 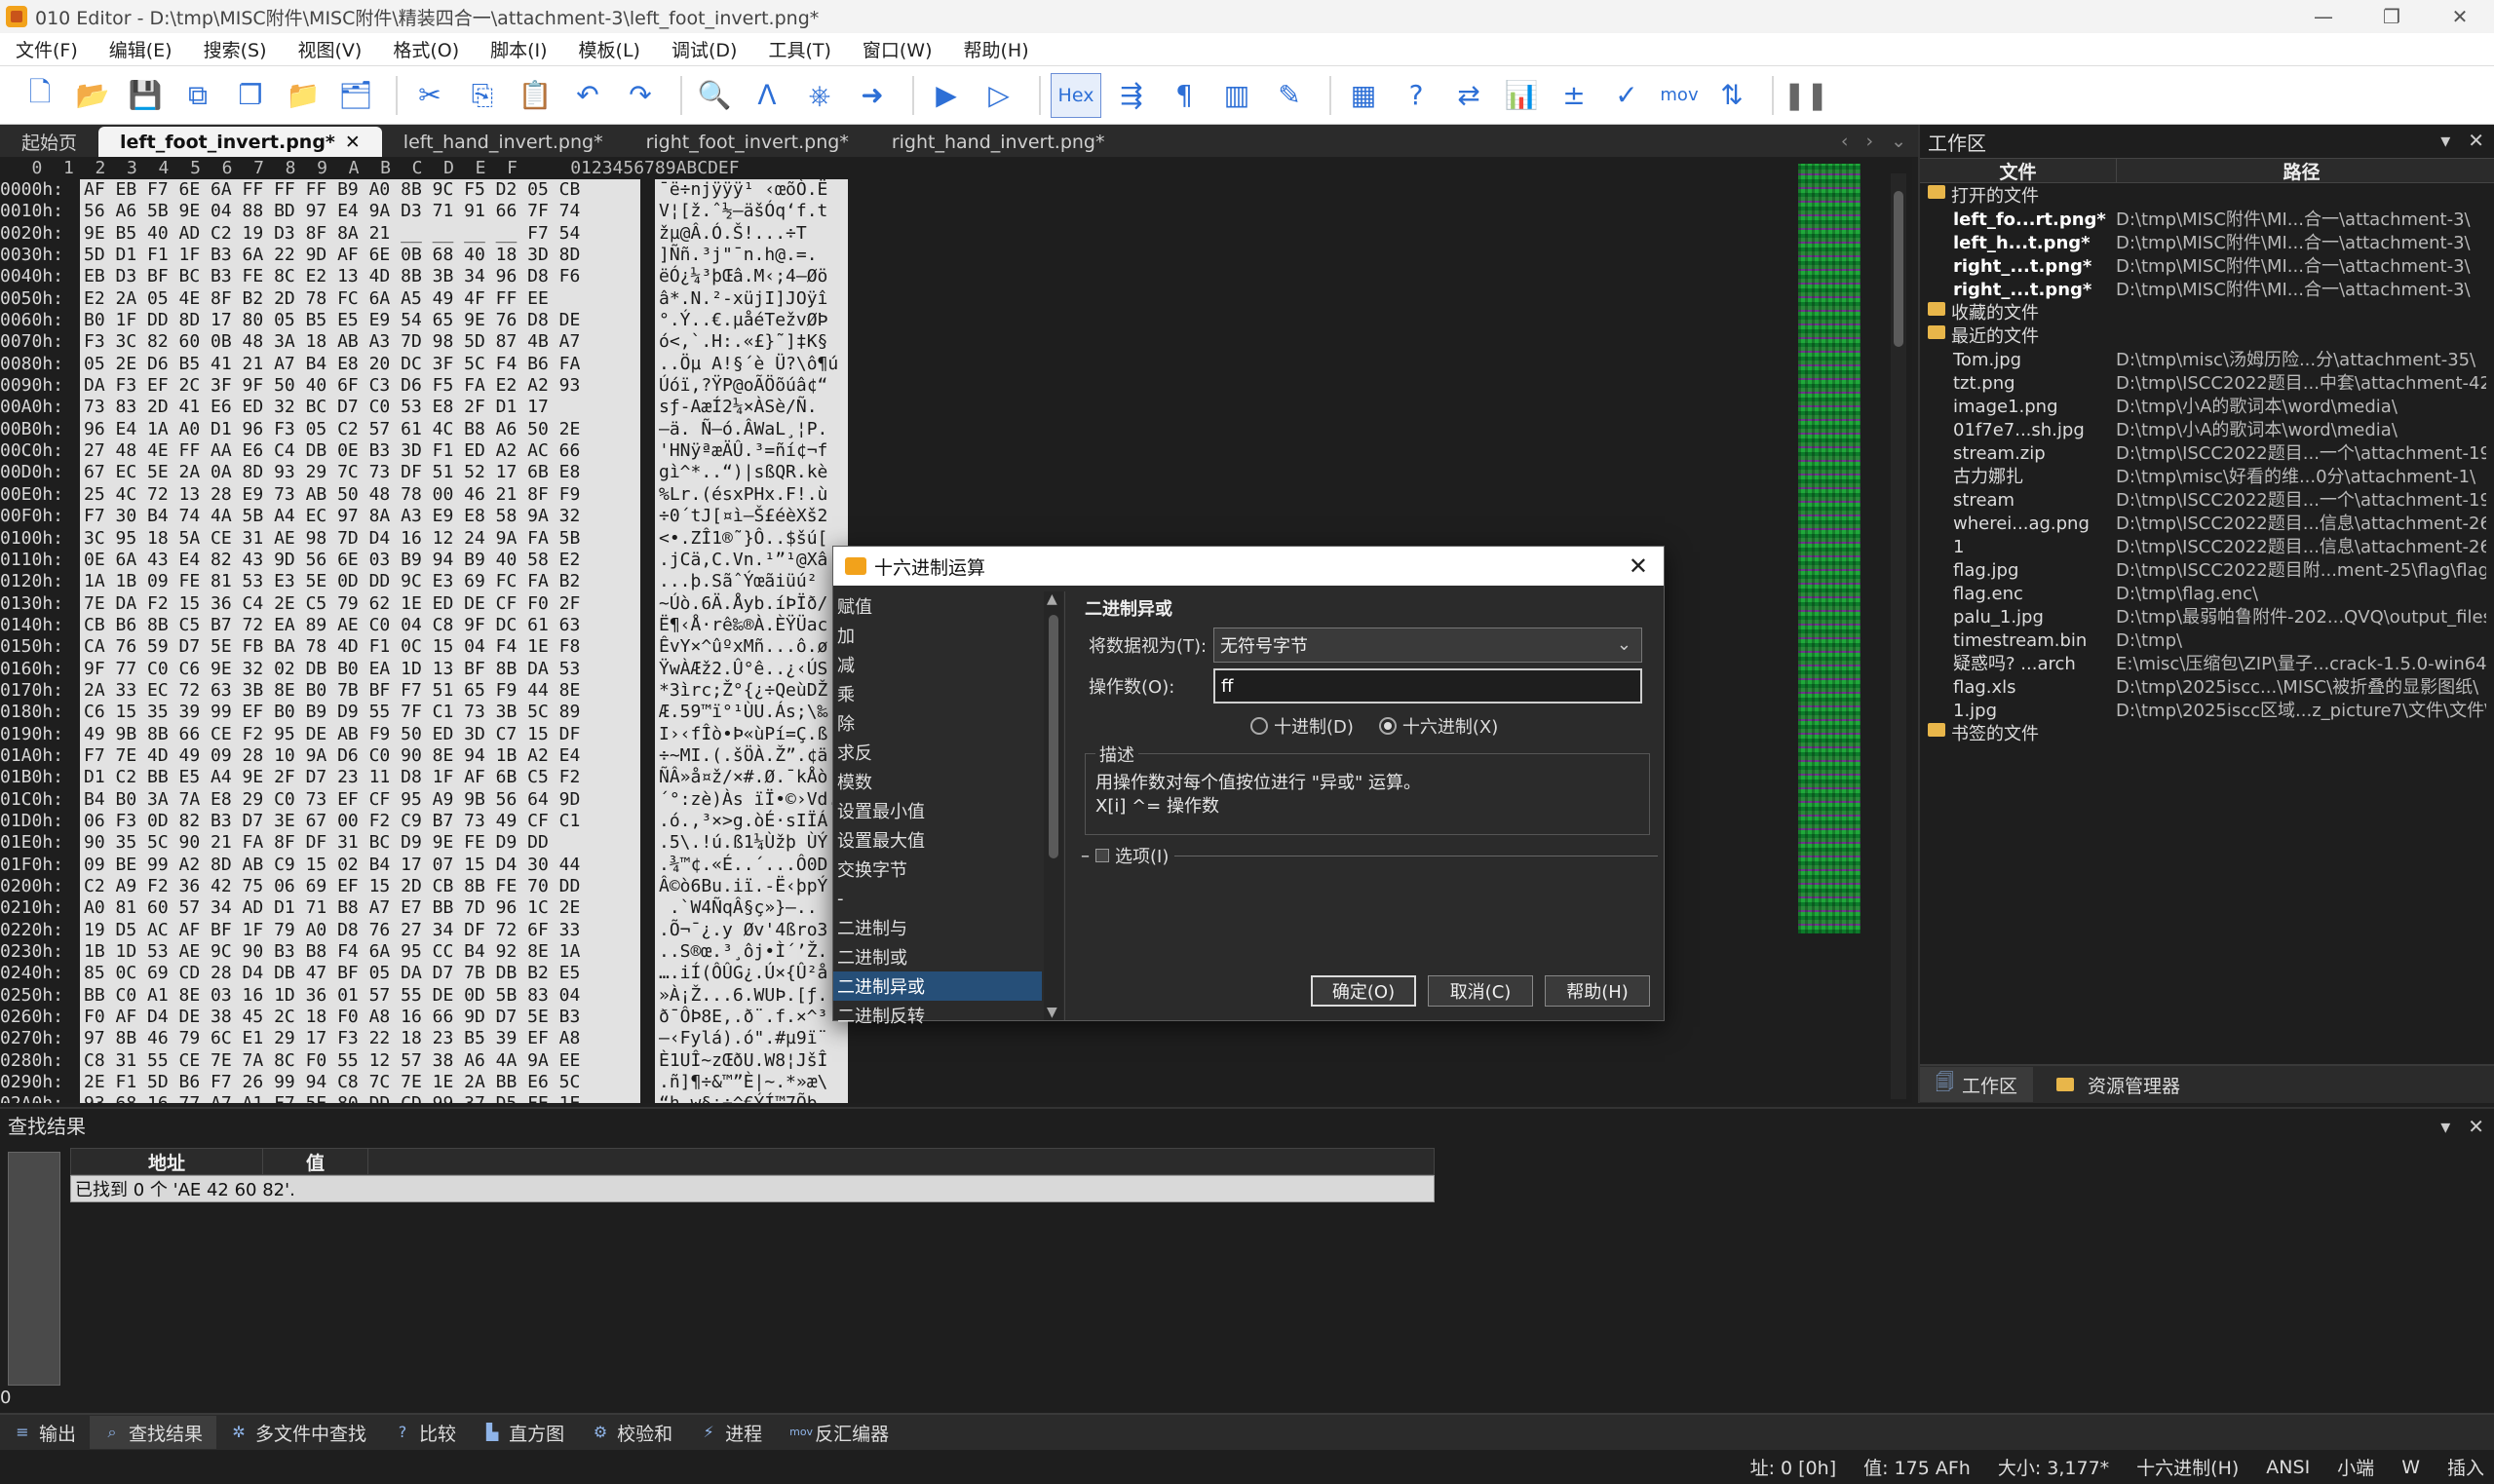 What do you see at coordinates (767, 95) in the screenshot?
I see `replace-icon: ꓥ` at bounding box center [767, 95].